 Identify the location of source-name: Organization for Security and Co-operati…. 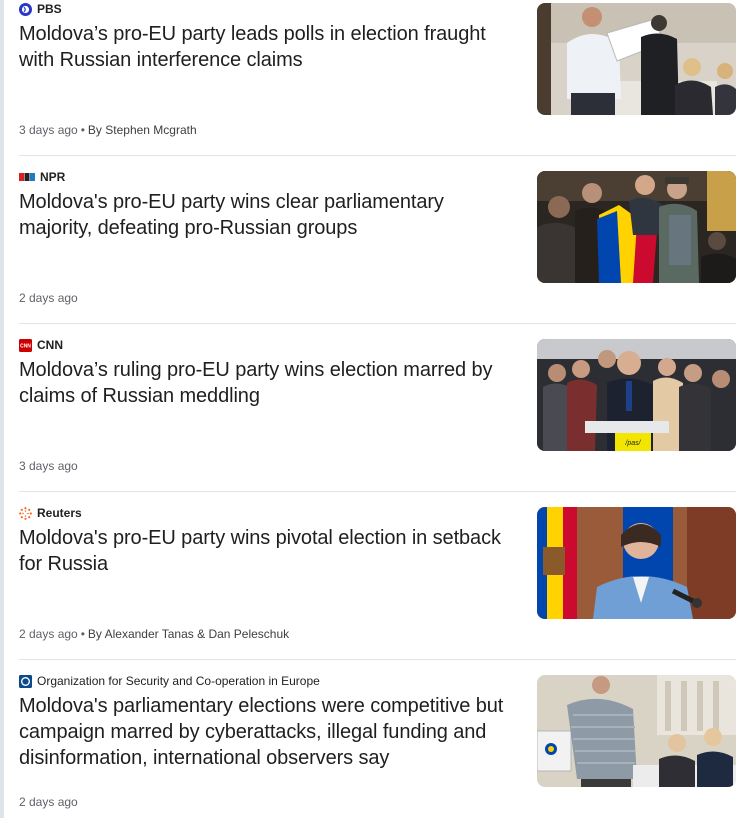
(178, 681).